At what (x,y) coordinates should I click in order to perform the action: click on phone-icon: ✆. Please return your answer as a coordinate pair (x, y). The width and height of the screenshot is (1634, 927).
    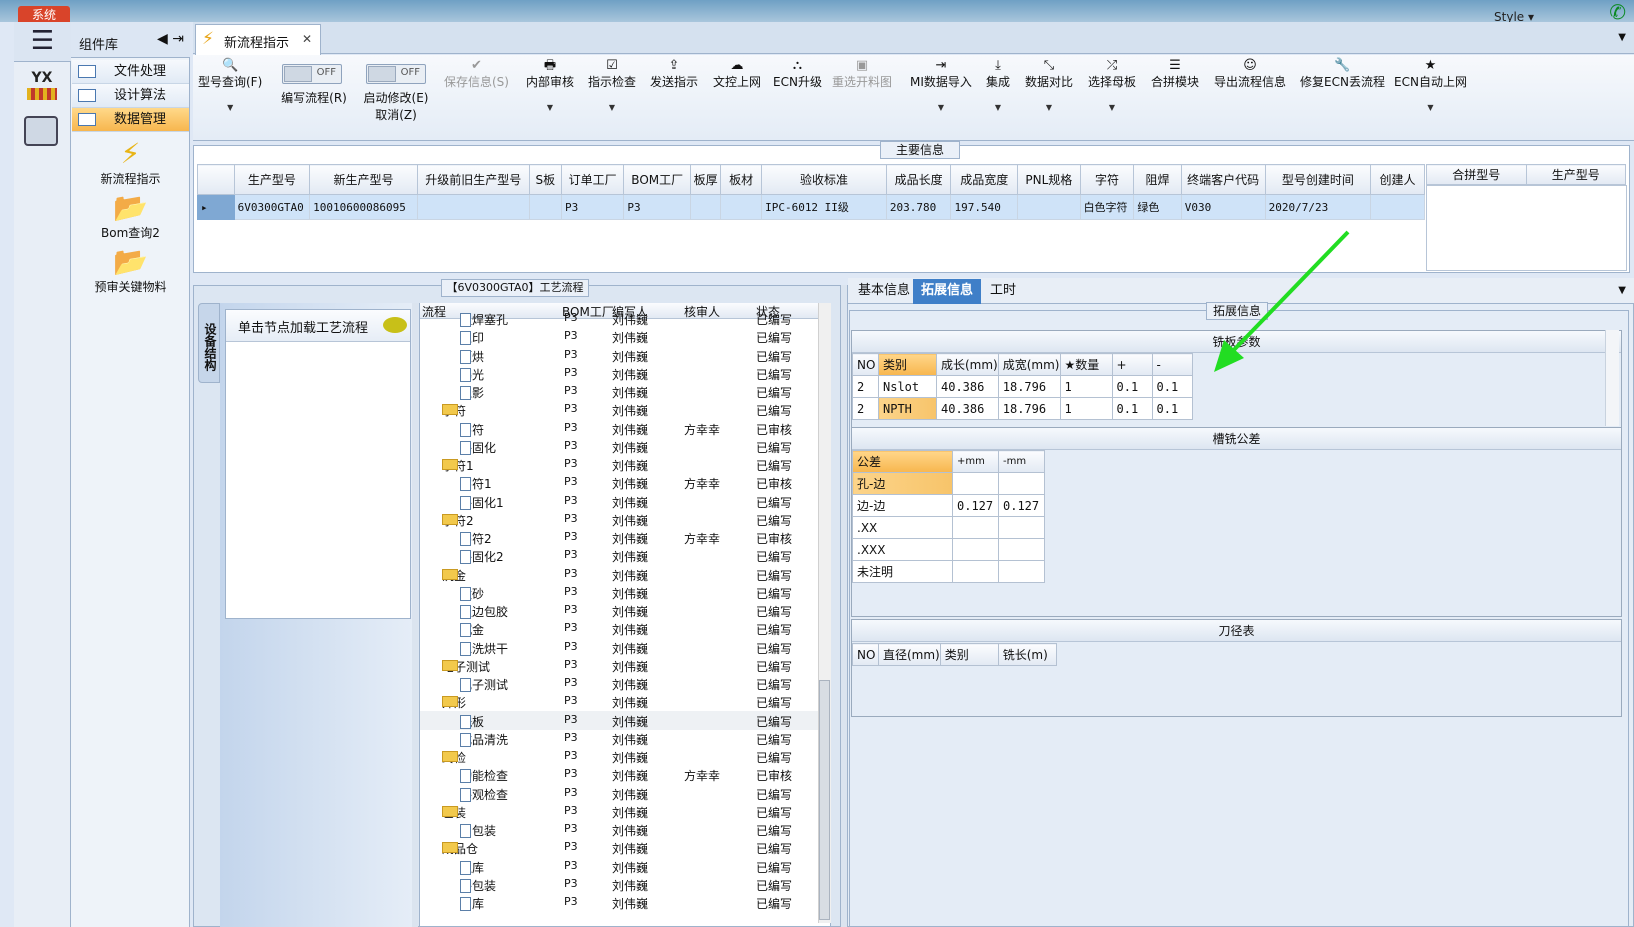
    Looking at the image, I should click on (1617, 12).